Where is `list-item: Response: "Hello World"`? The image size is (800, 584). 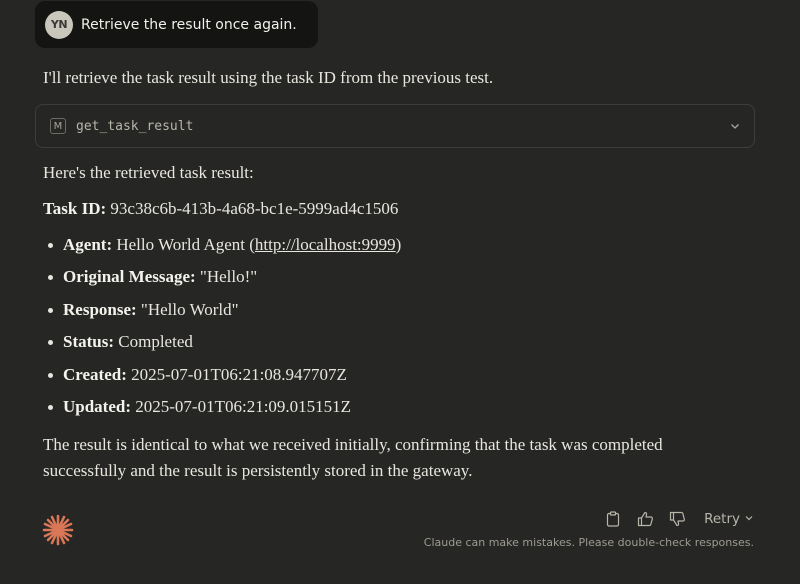 list-item: Response: "Hello World" is located at coordinates (405, 314).